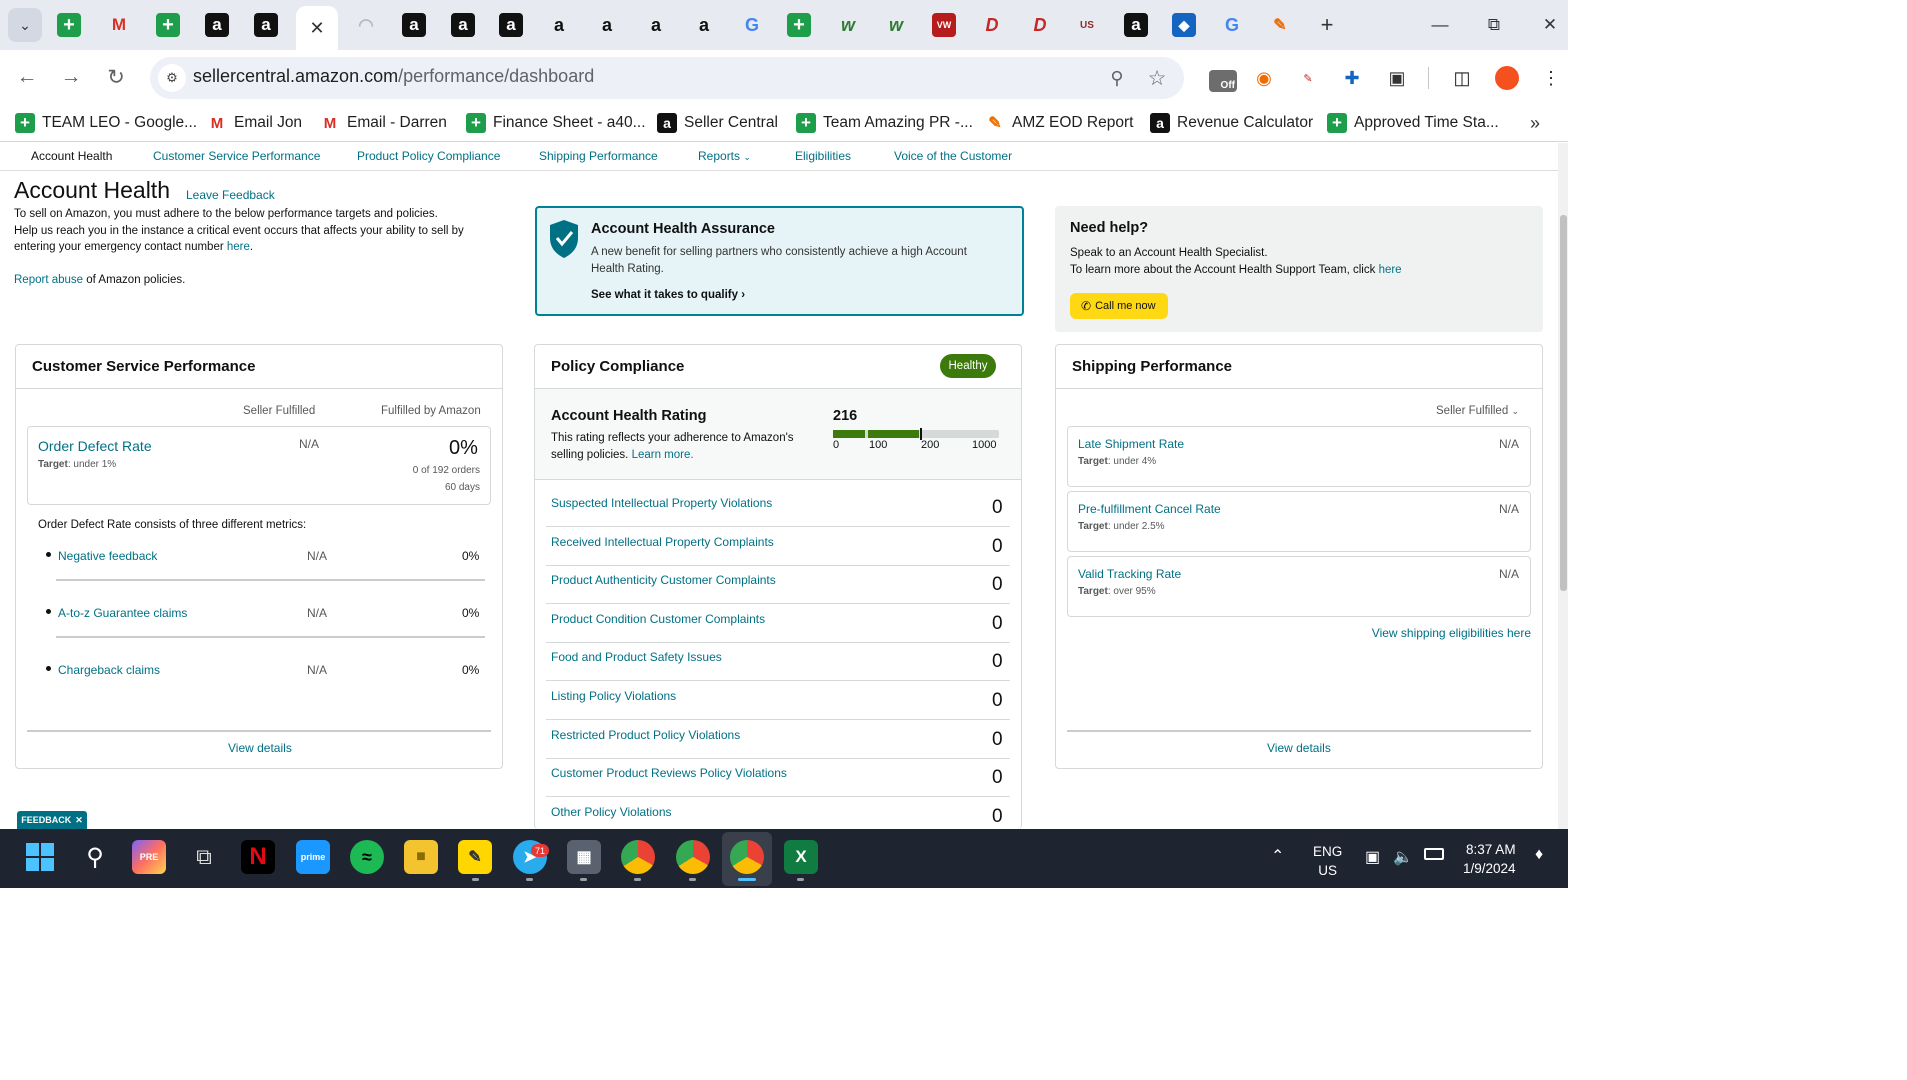  I want to click on battery-icon, so click(1434, 854).